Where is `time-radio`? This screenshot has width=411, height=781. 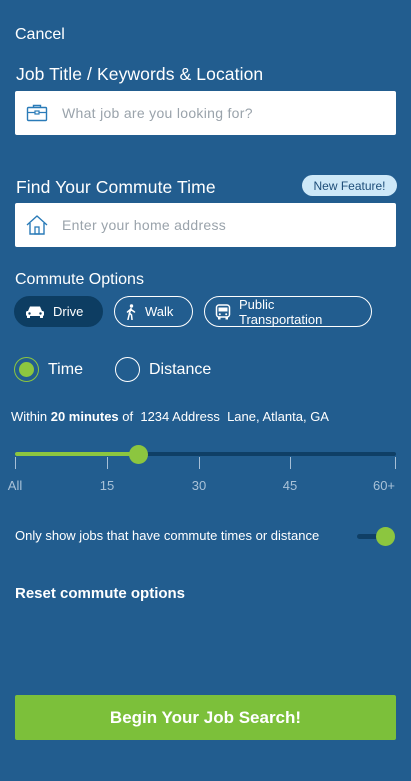
time-radio is located at coordinates (26, 369).